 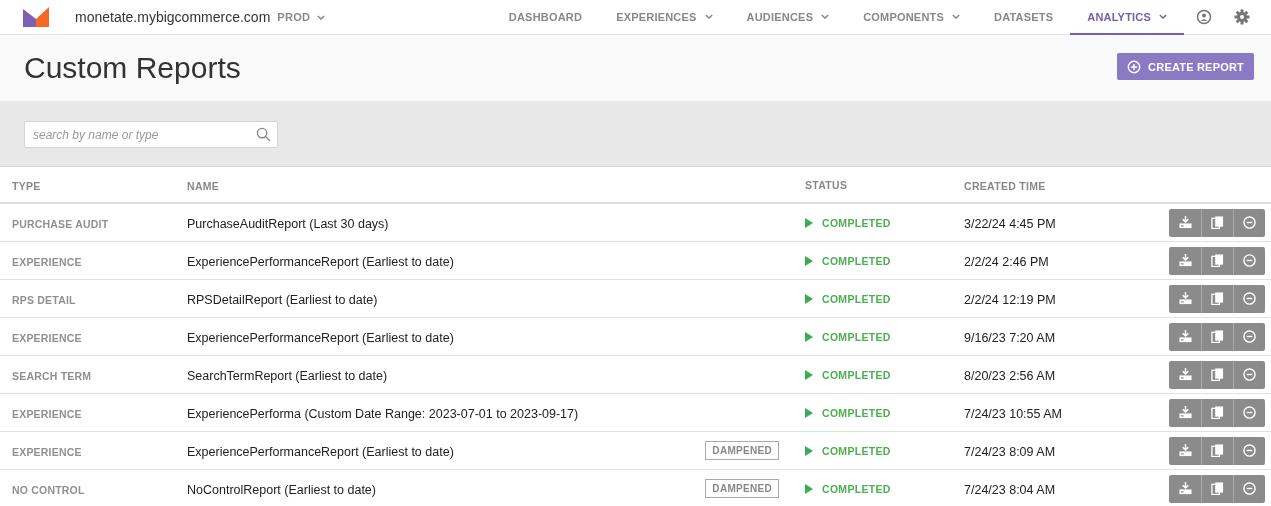 What do you see at coordinates (173, 17) in the screenshot?
I see `site-name: monetate.mybigcommerce.com` at bounding box center [173, 17].